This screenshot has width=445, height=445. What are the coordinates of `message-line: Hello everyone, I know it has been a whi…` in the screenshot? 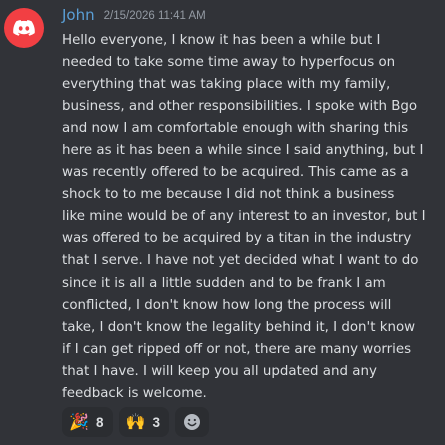 It's located at (221, 40).